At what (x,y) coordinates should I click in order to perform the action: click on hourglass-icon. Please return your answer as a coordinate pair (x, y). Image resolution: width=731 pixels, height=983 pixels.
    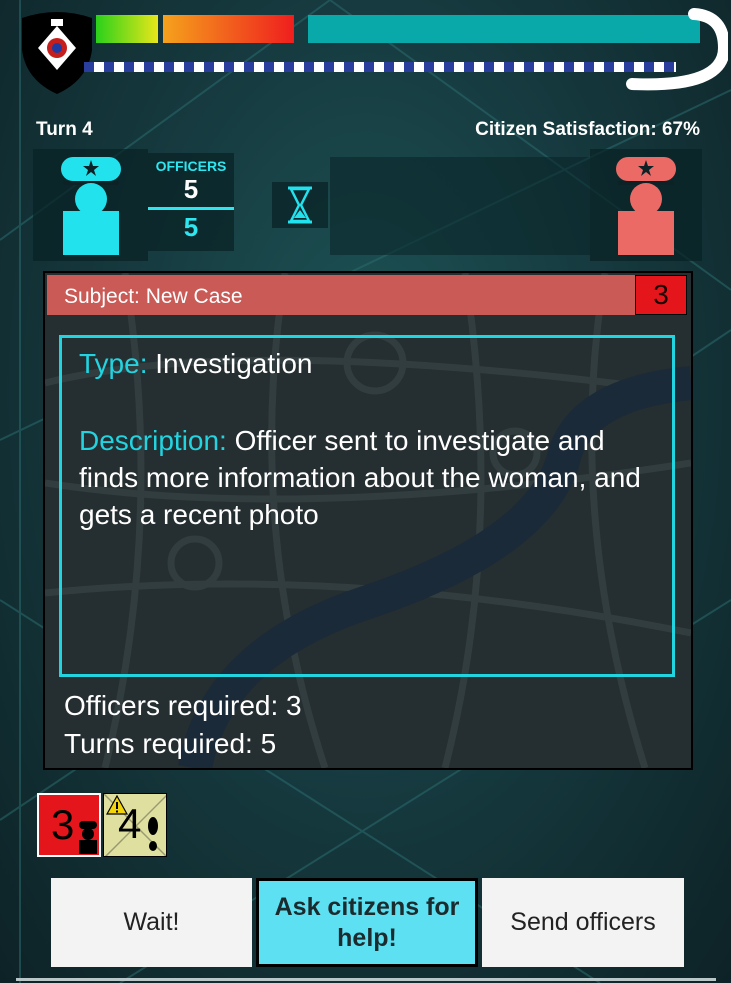
    Looking at the image, I should click on (300, 205).